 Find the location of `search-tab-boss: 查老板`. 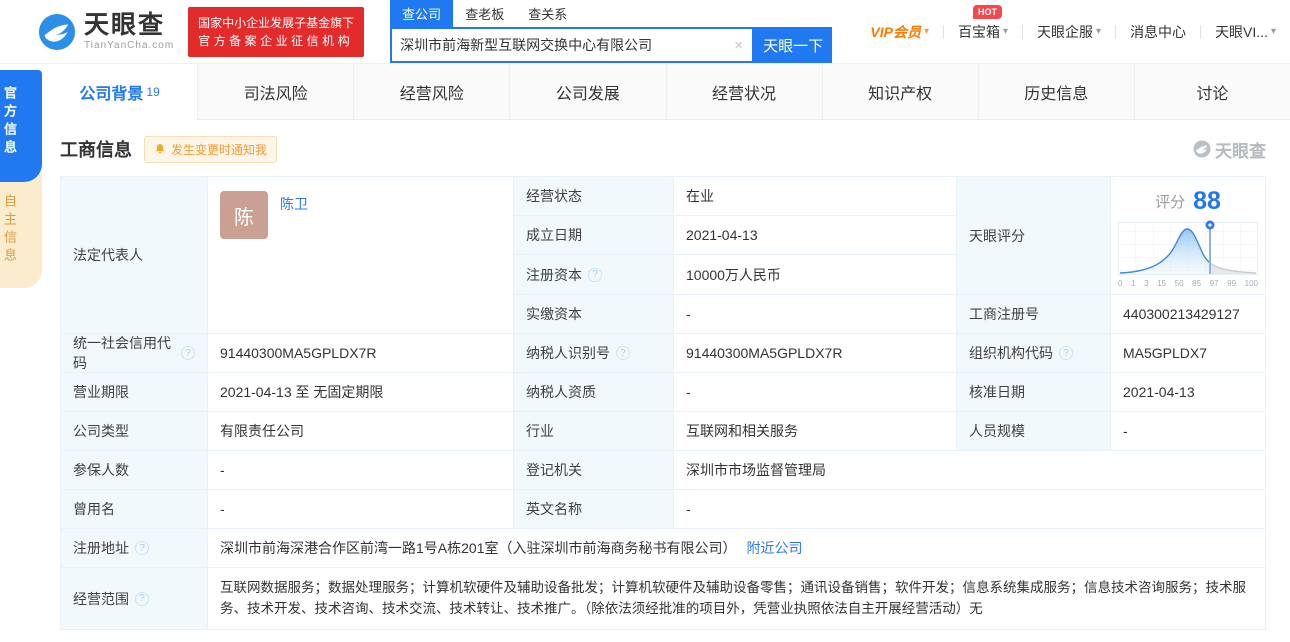

search-tab-boss: 查老板 is located at coordinates (484, 13).